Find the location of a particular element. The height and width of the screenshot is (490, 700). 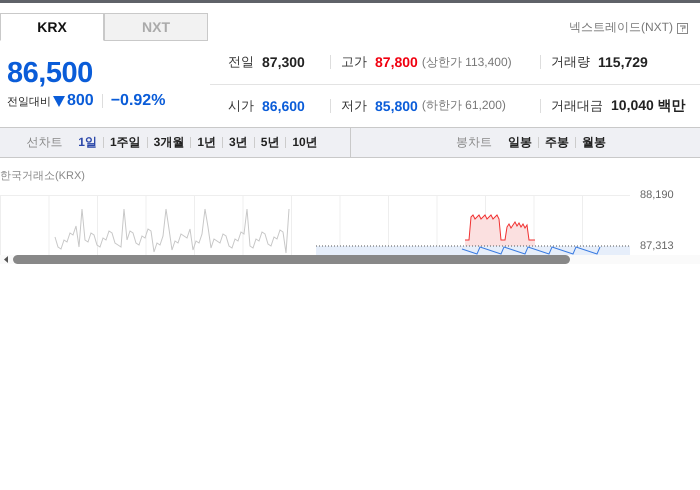

change-amount: 800 is located at coordinates (80, 101).